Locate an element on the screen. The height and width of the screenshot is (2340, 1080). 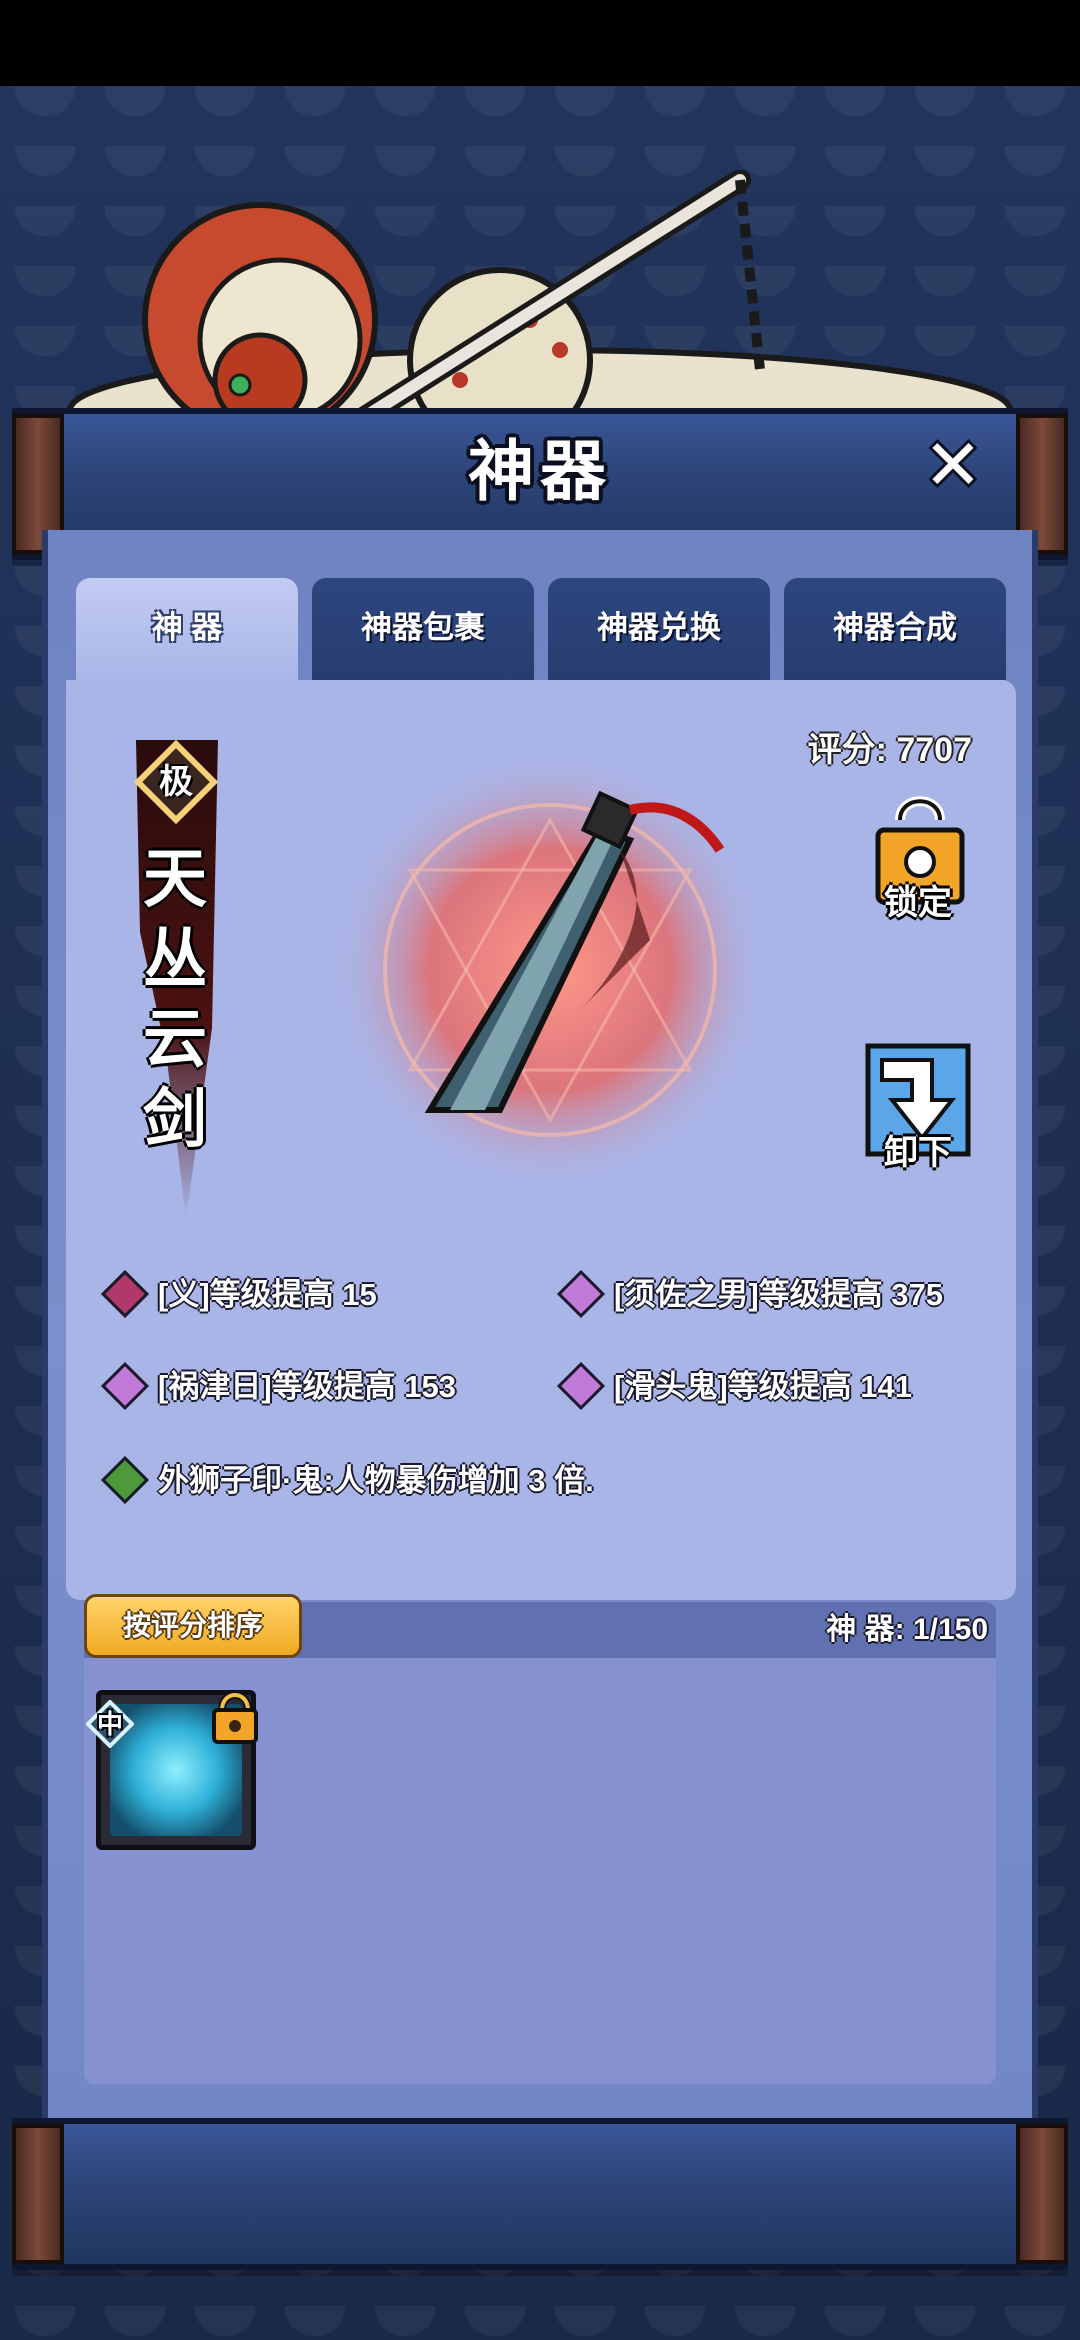
sword-icon is located at coordinates (550, 970).